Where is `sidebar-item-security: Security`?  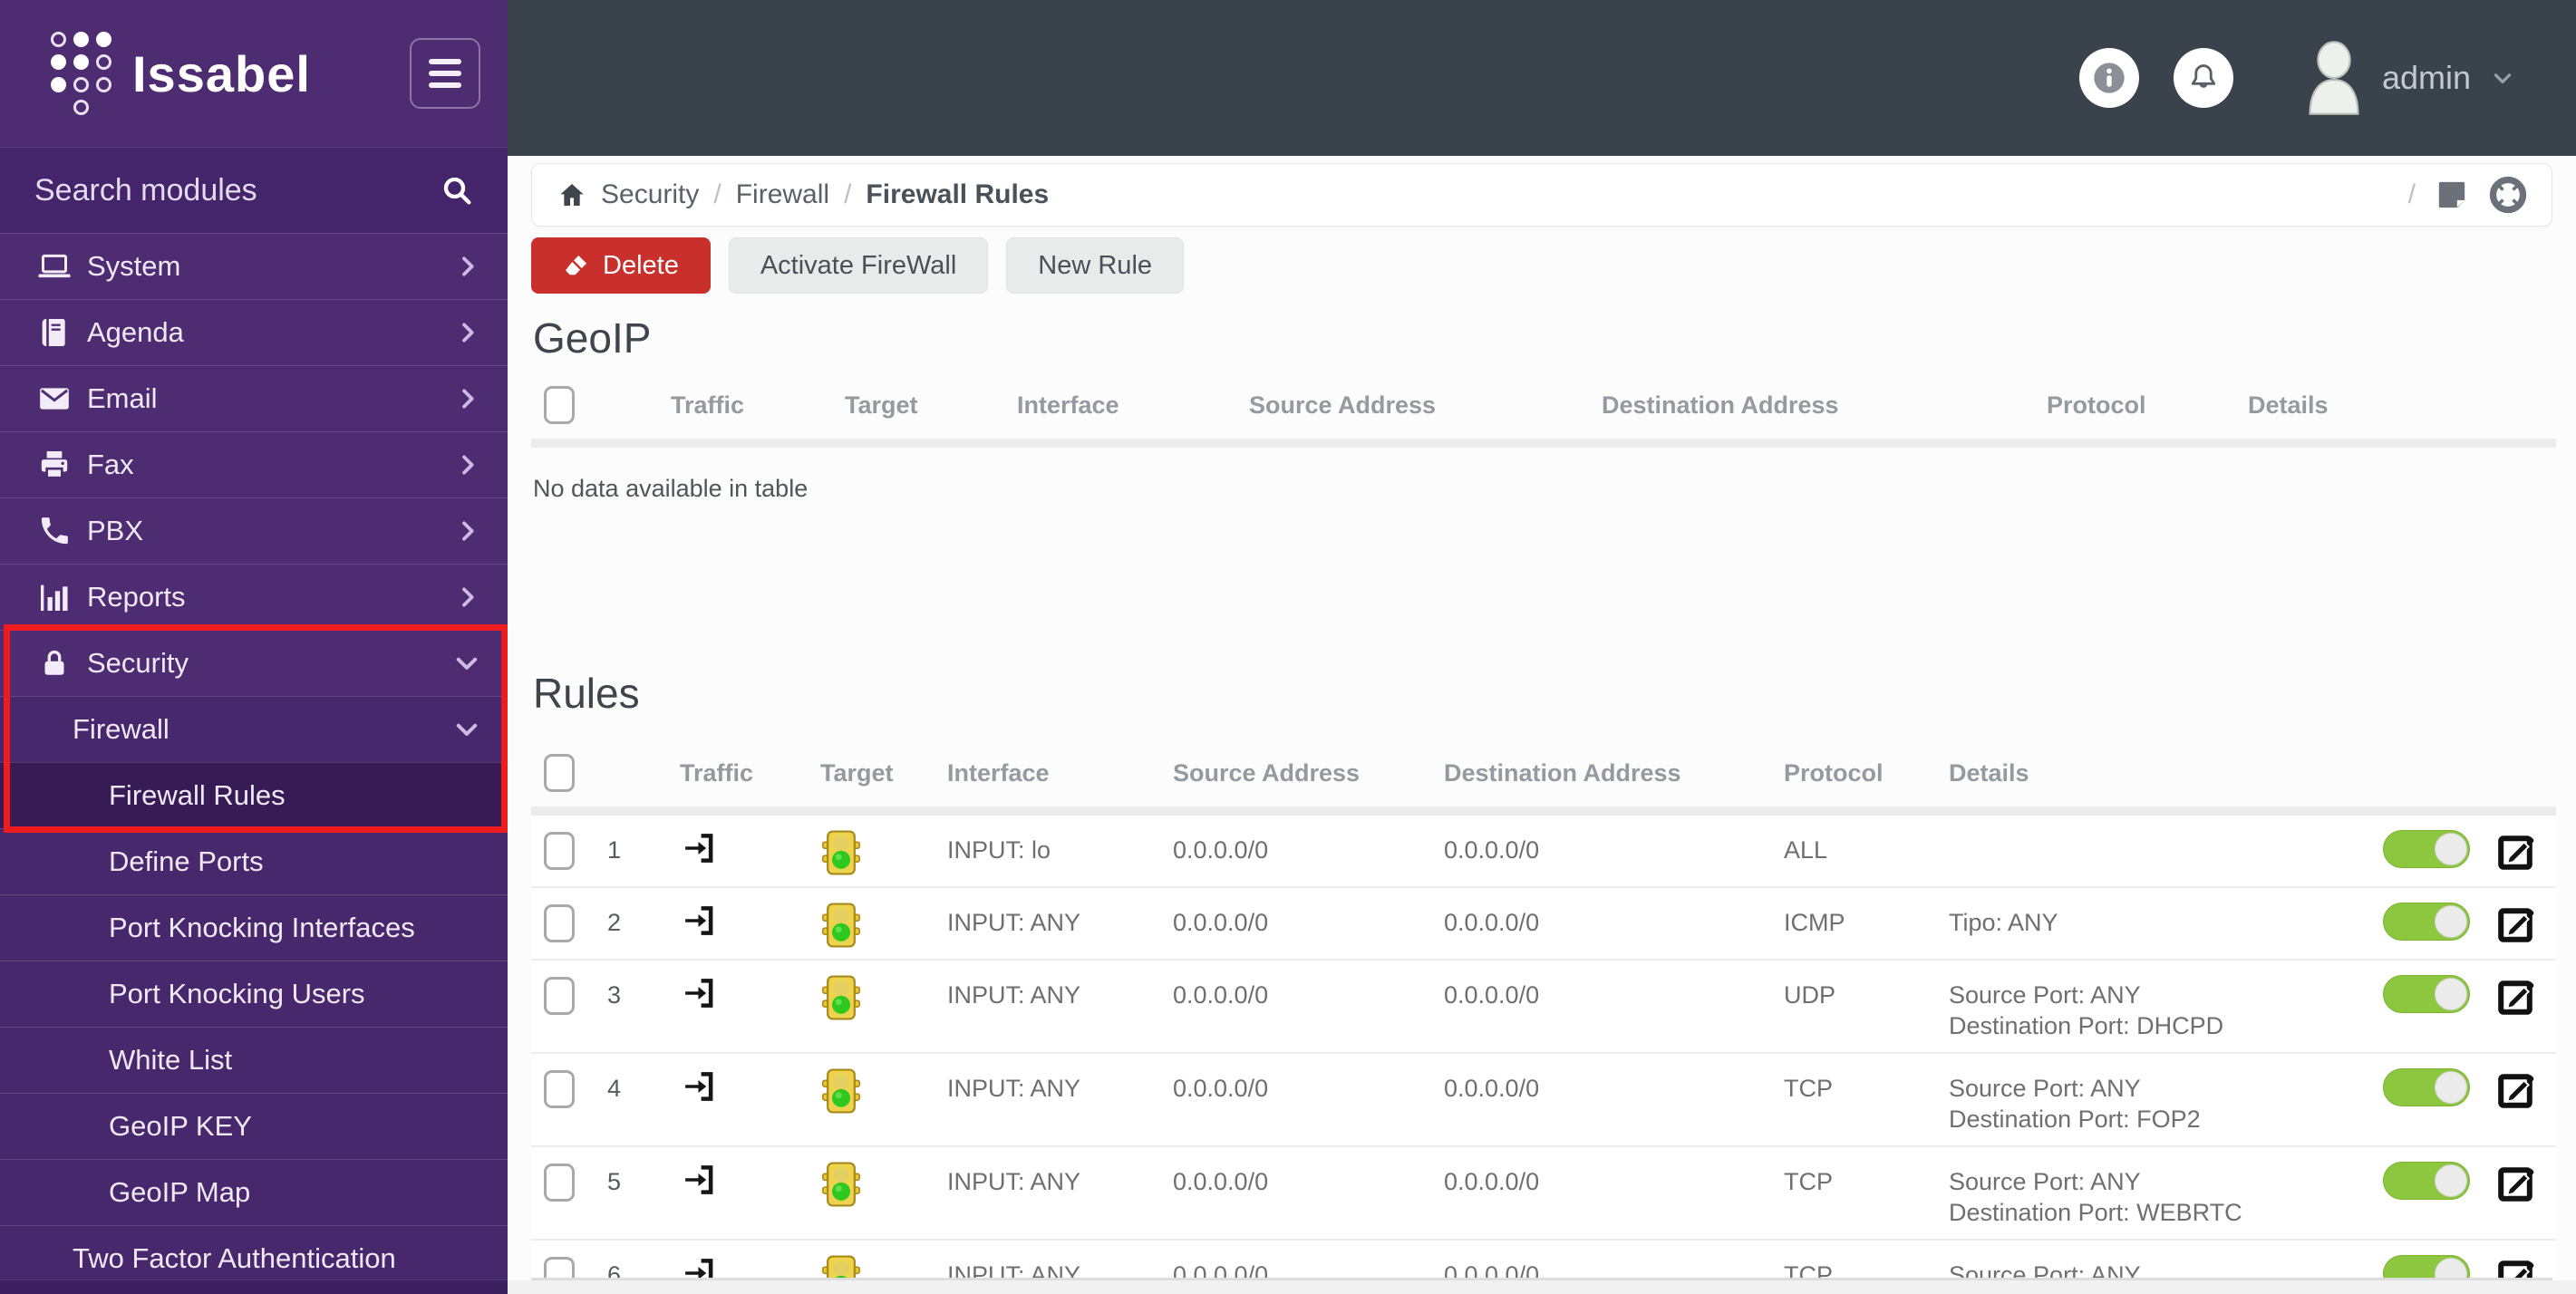
sidebar-item-security: Security is located at coordinates (254, 663).